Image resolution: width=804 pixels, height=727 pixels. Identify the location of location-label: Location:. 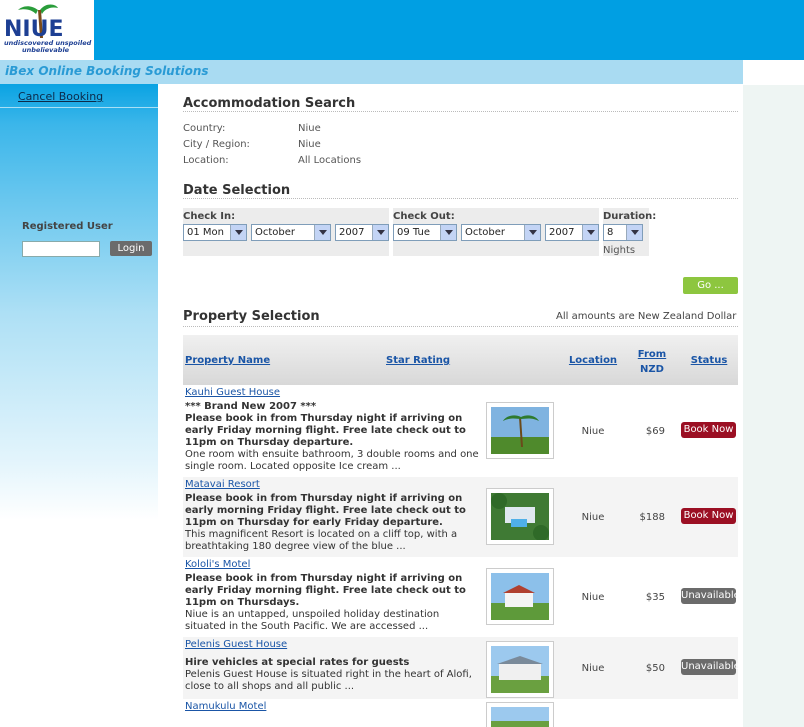
(206, 160).